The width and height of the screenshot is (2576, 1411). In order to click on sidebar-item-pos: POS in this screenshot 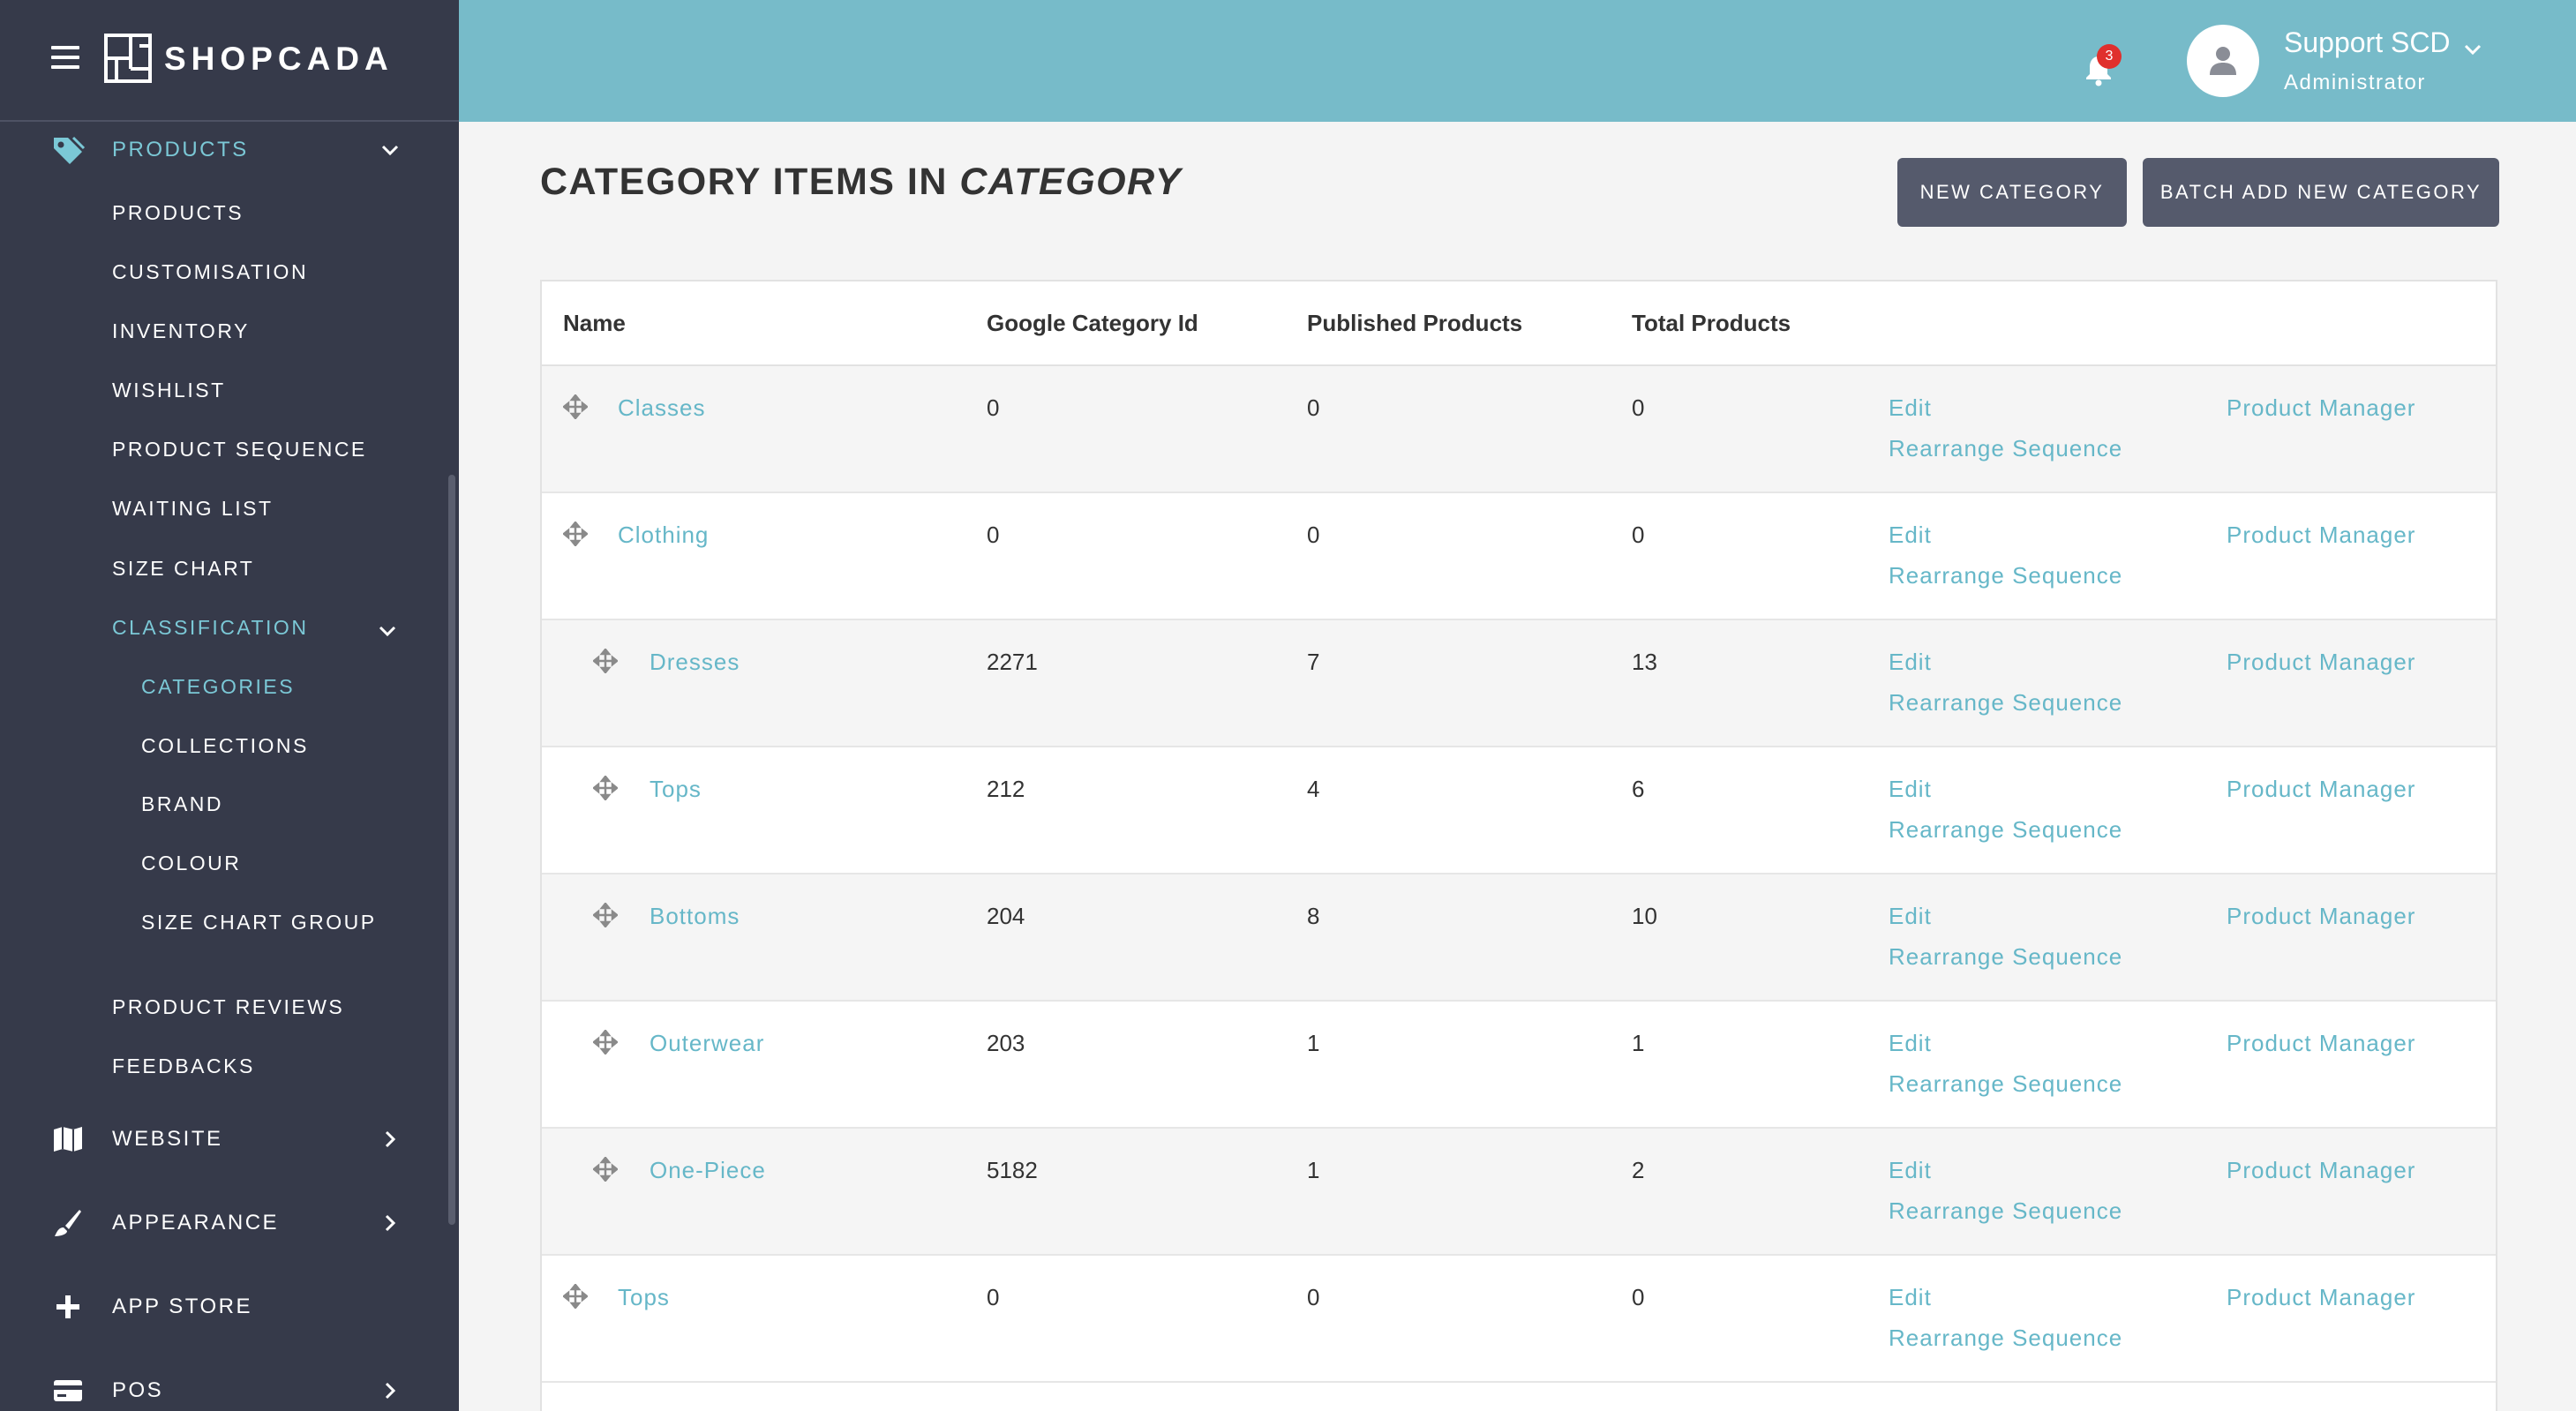, I will do `click(225, 1387)`.